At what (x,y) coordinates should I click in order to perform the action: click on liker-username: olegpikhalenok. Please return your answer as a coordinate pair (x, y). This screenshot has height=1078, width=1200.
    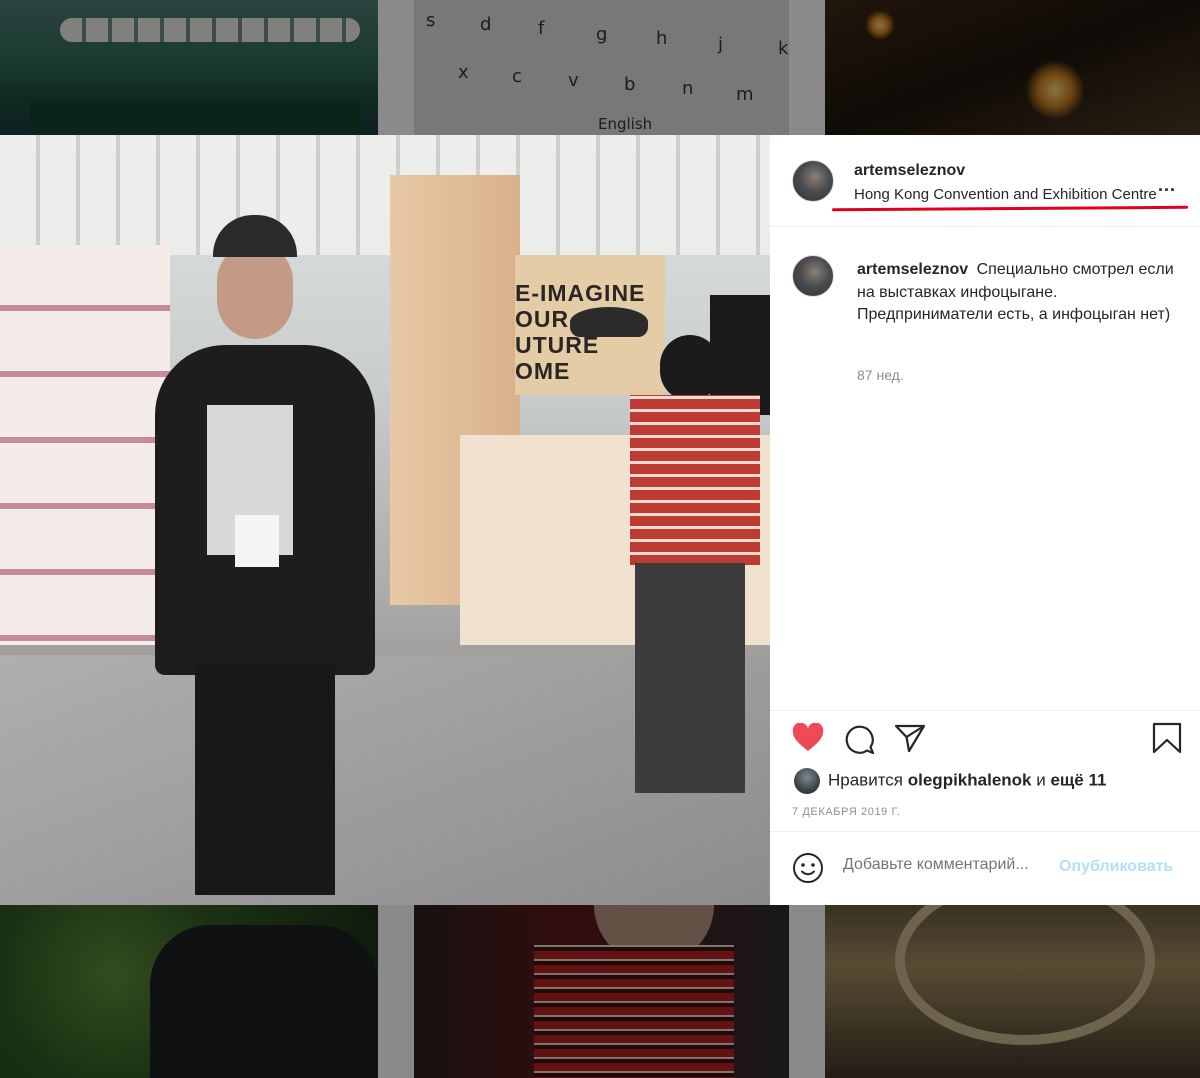
    Looking at the image, I should click on (970, 779).